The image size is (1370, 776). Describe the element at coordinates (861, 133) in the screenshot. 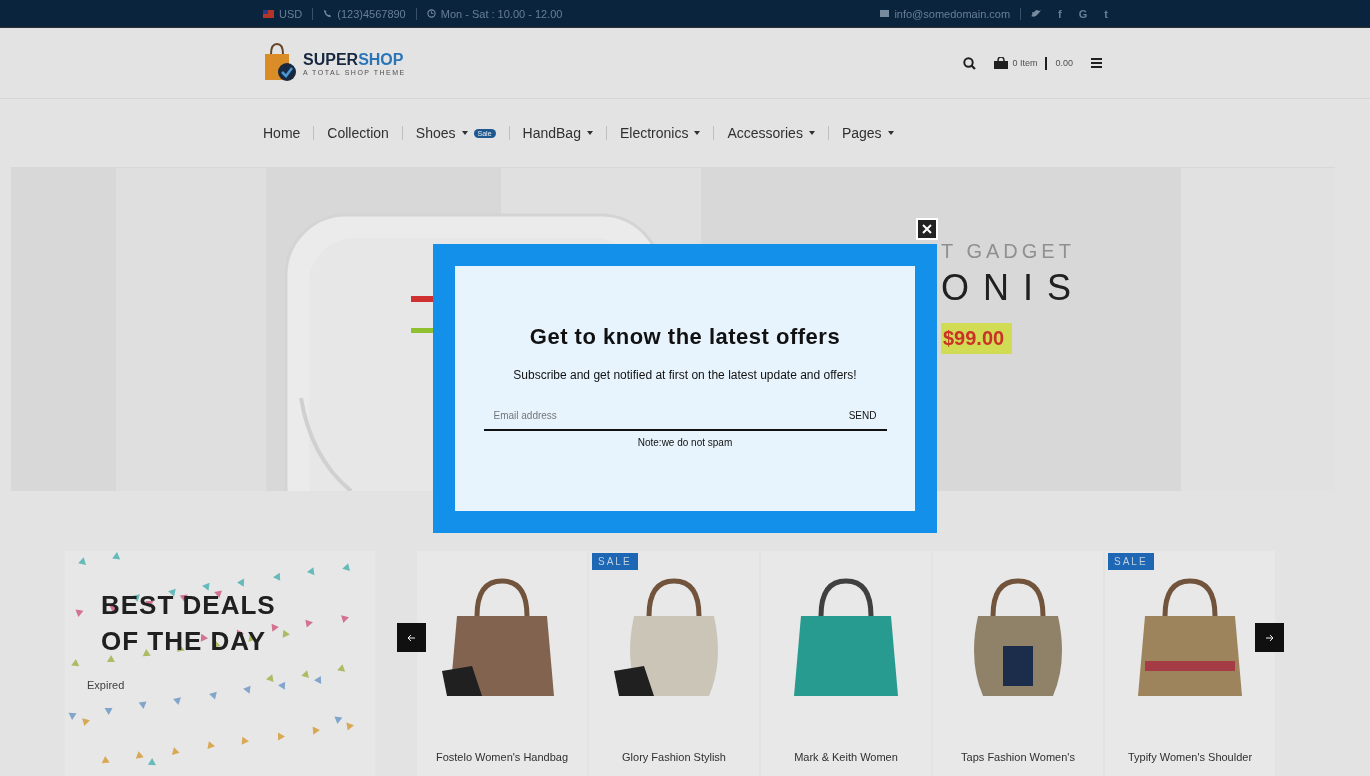

I see `nav-link: Pages` at that location.